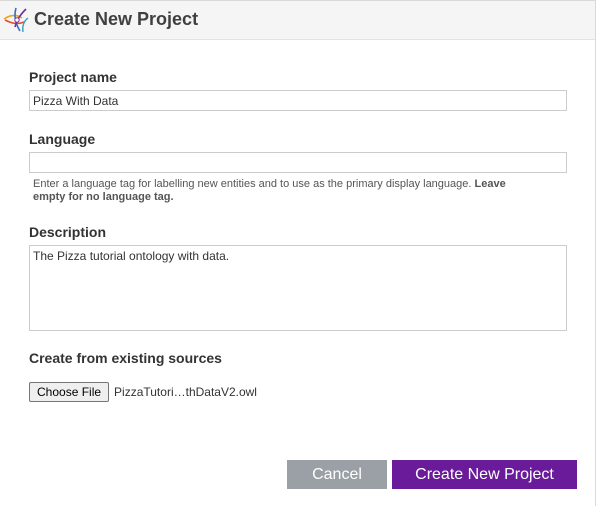 This screenshot has height=506, width=596. What do you see at coordinates (125, 358) in the screenshot?
I see `sources-label: Create from existing sources` at bounding box center [125, 358].